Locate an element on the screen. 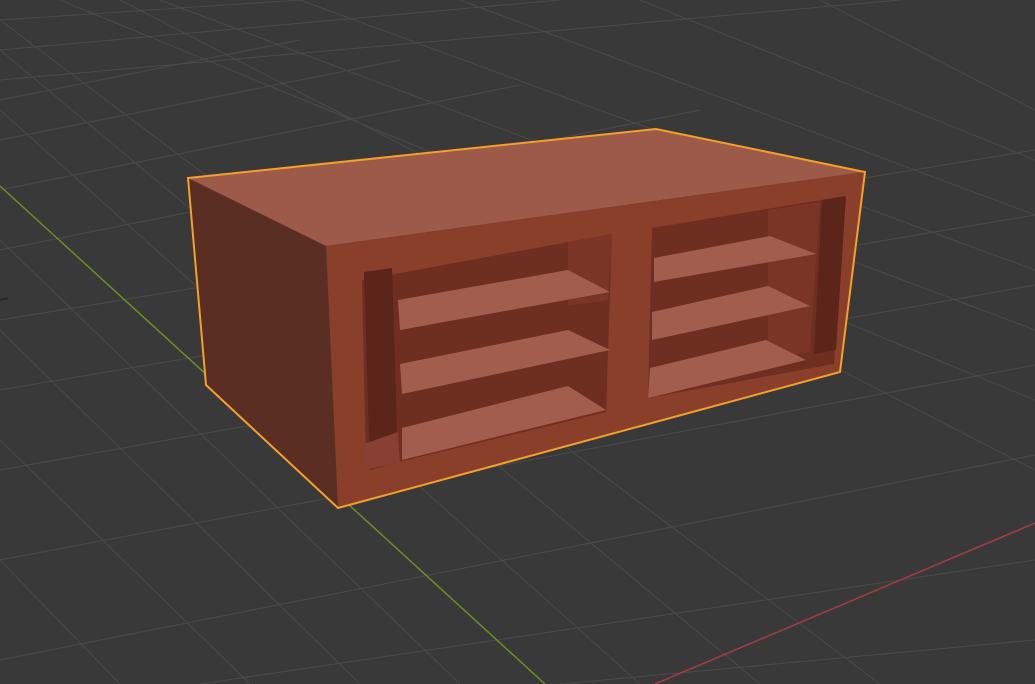 This screenshot has width=1035, height=684. x-axis-line is located at coordinates (844, 603).